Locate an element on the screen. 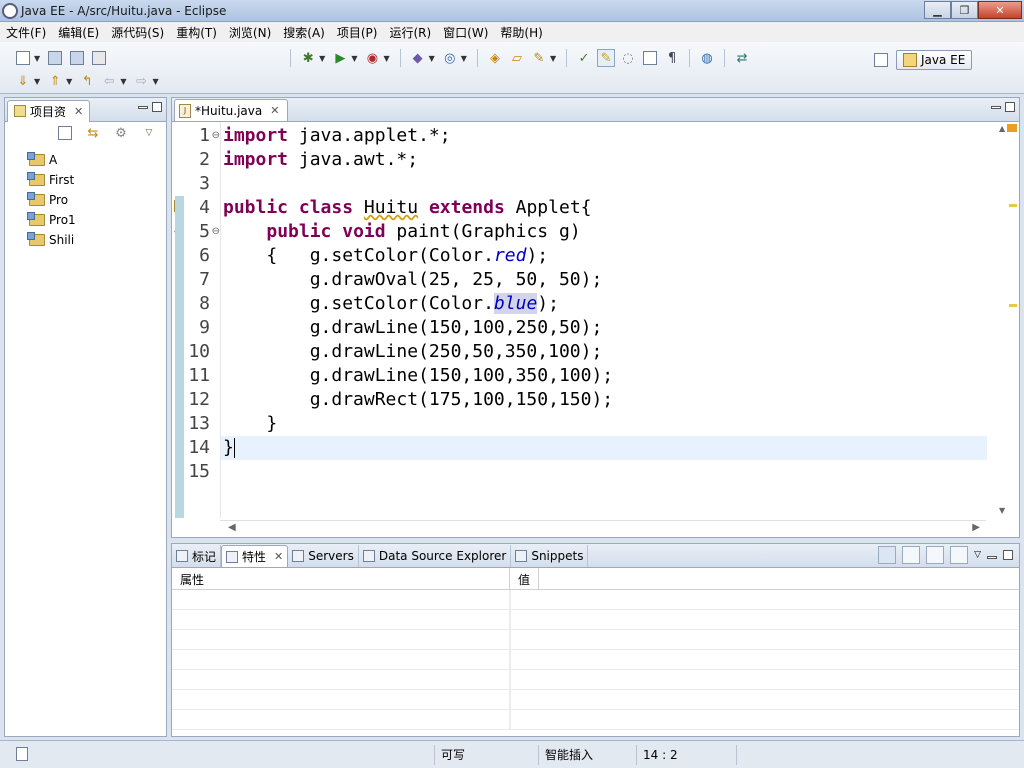  maximize-editor-icon is located at coordinates (1010, 107).